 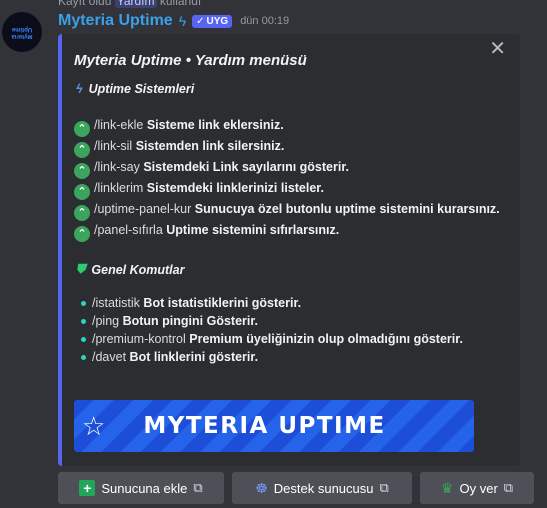 I want to click on avatar-text: Myteria Uptime, so click(x=22, y=32).